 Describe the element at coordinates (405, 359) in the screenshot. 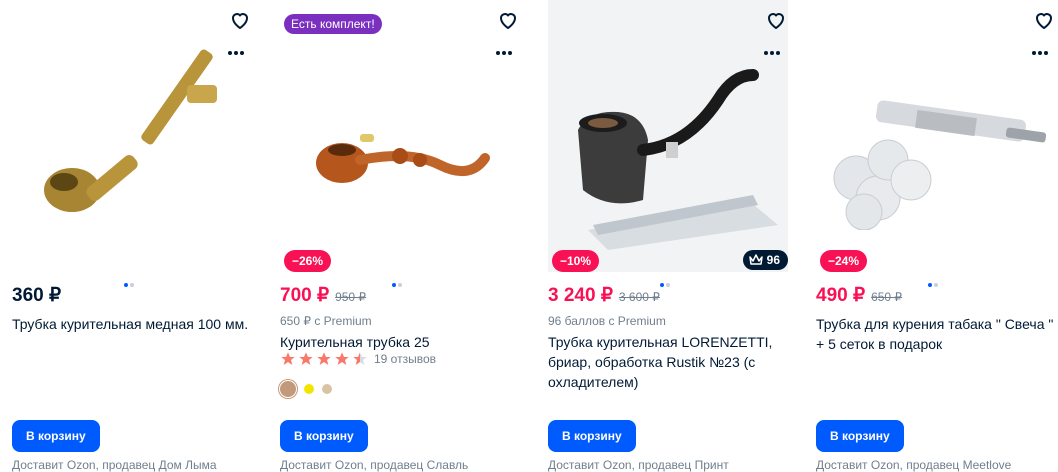

I see `review-count: 19 отзывов` at that location.